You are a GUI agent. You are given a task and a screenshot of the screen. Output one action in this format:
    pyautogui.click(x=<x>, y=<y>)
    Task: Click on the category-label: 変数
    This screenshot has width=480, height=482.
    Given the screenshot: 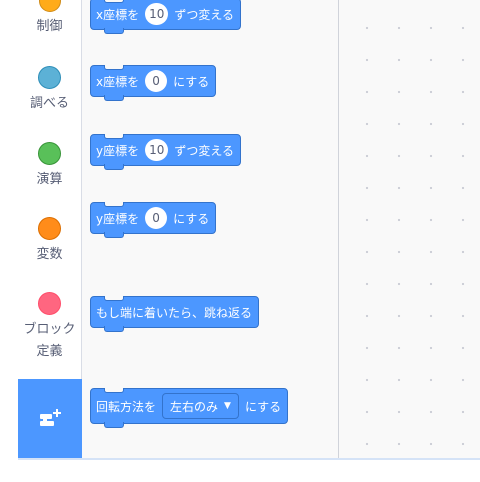 What is the action you would take?
    pyautogui.click(x=49, y=254)
    